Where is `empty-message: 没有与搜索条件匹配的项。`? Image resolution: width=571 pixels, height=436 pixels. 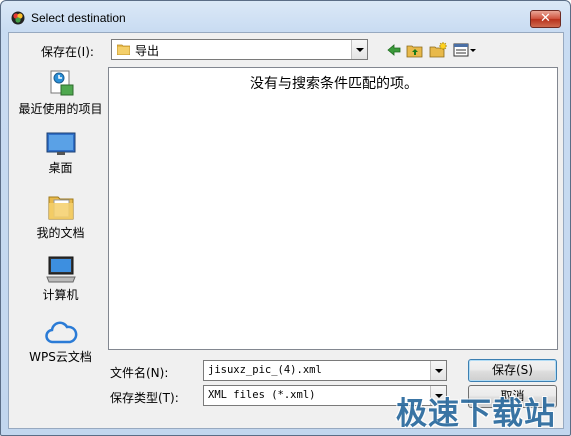 empty-message: 没有与搜索条件匹配的项。 is located at coordinates (334, 84).